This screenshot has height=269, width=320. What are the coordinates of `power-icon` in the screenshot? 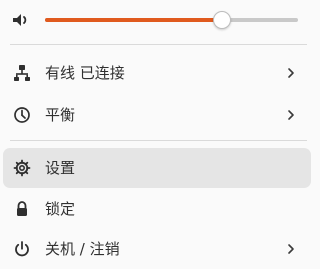 It's located at (22, 249).